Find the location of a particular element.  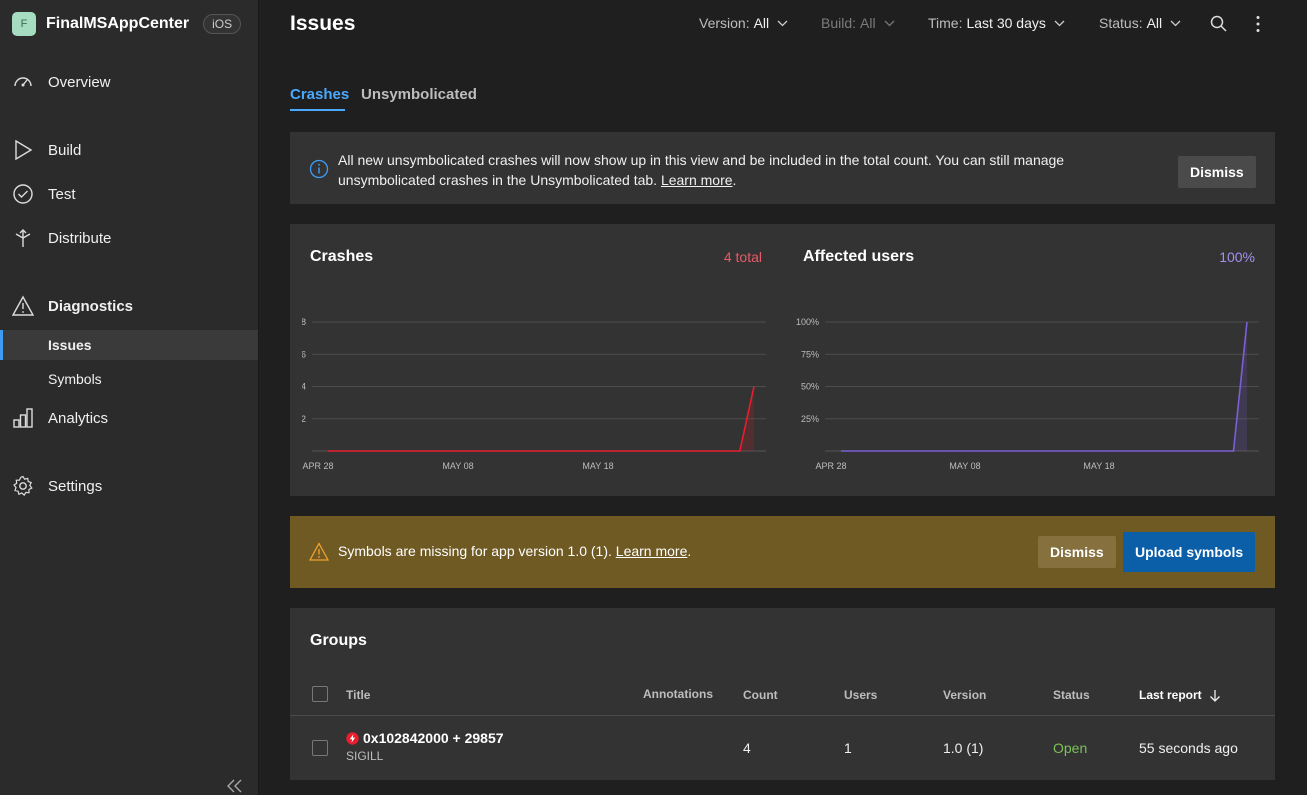

page-title: Issues is located at coordinates (323, 23).